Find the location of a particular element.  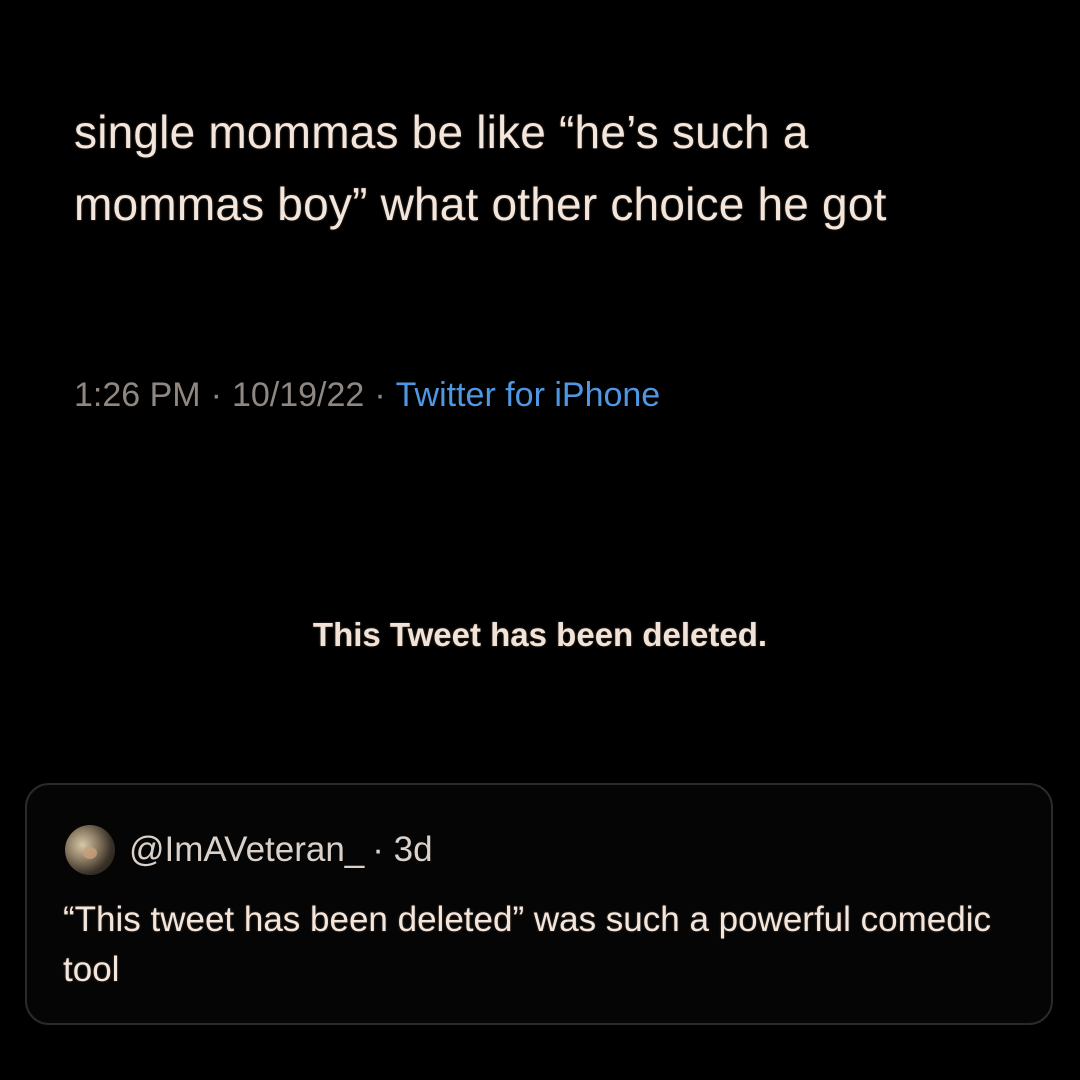

quoted-tweet-header: @ImAVeteran_ · 3d is located at coordinates (249, 850).